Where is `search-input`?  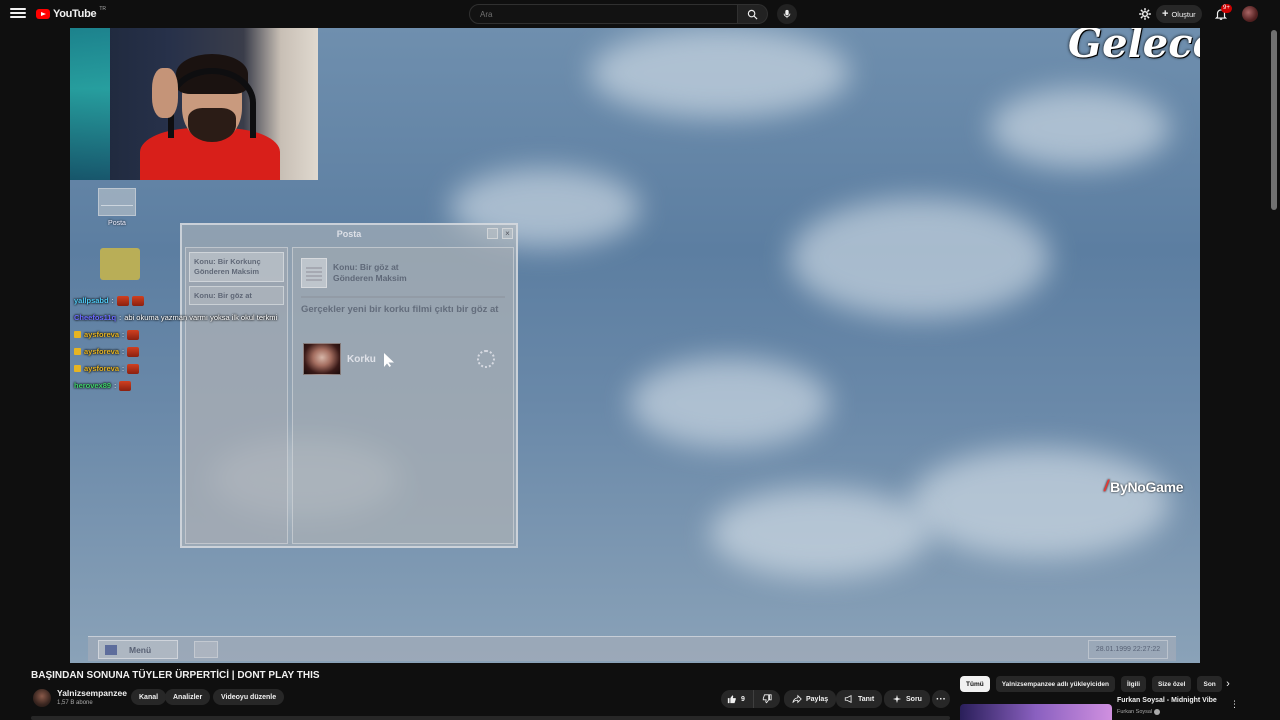 search-input is located at coordinates (603, 14).